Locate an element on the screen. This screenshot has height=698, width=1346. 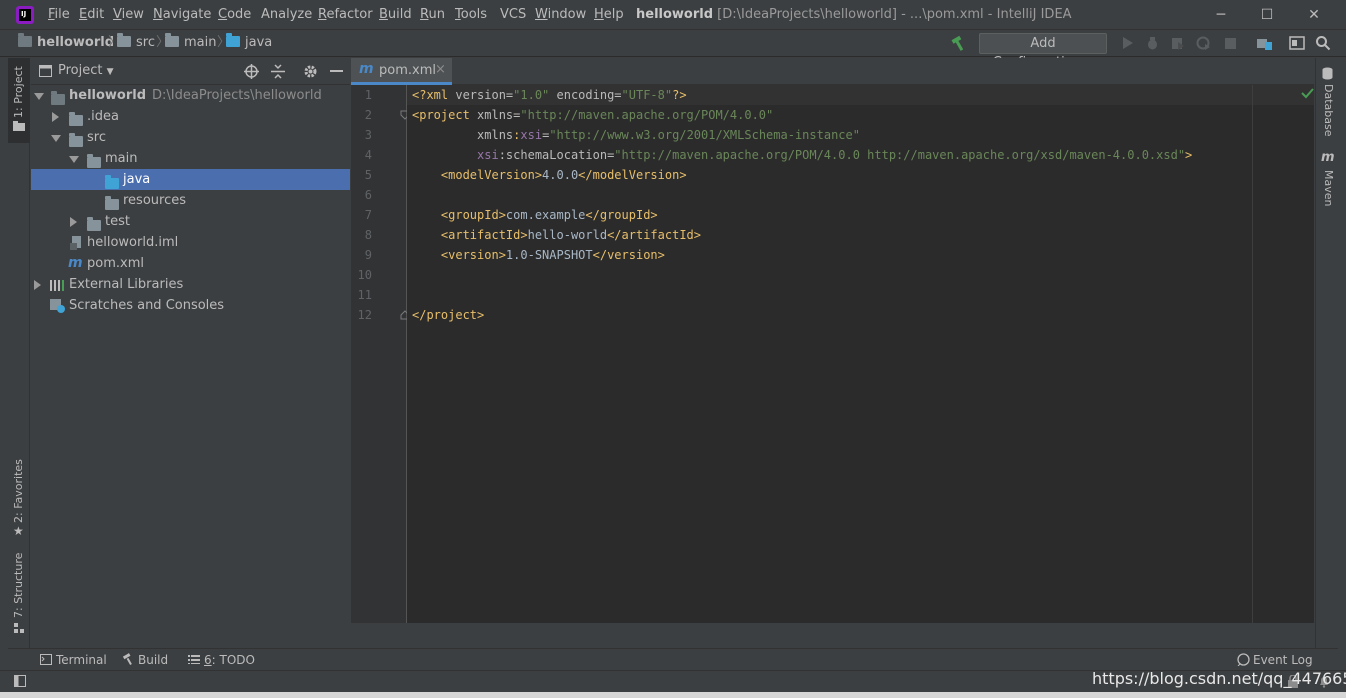
tree-item-label: External Libraries is located at coordinates (126, 284).